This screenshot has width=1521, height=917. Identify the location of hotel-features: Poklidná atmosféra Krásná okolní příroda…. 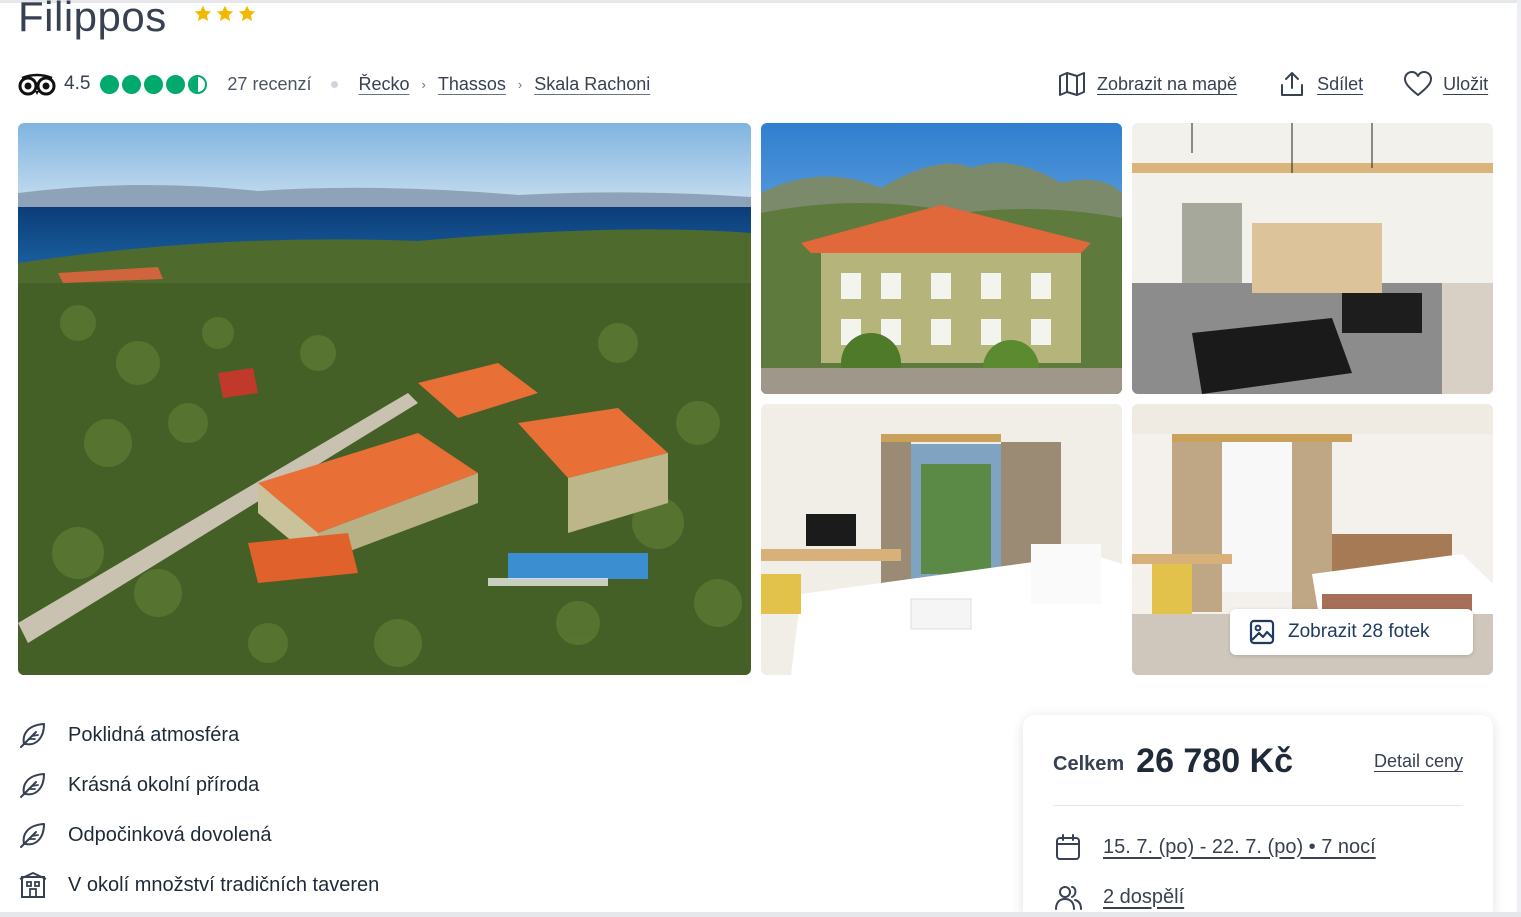
(198, 810).